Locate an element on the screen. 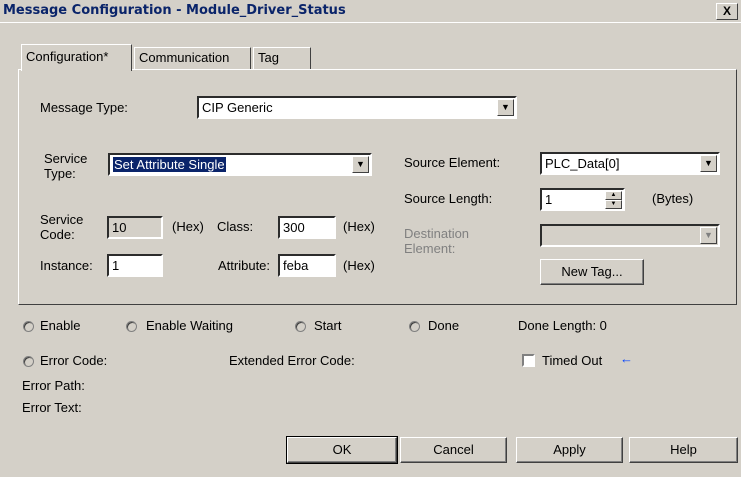 Image resolution: width=741 pixels, height=477 pixels. arrow-left-icon: ← is located at coordinates (626, 358).